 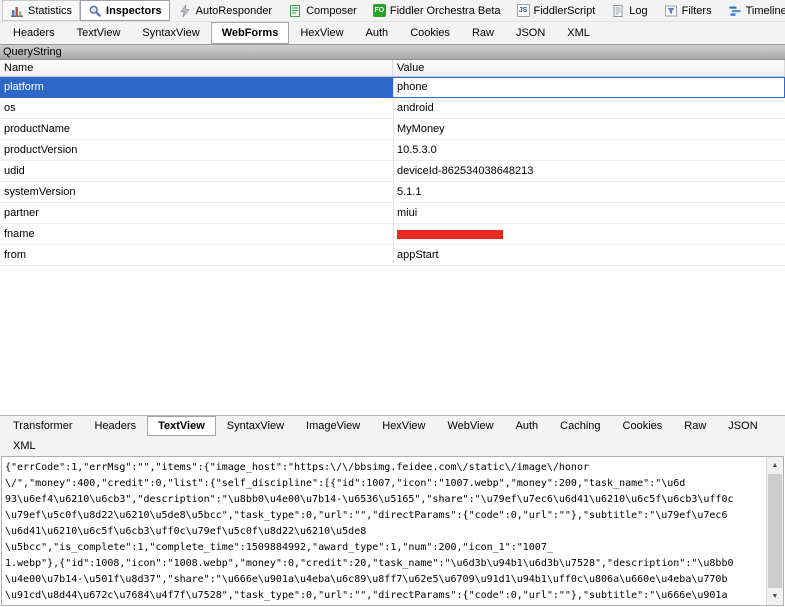 What do you see at coordinates (418, 255) in the screenshot?
I see `param-value: appStart` at bounding box center [418, 255].